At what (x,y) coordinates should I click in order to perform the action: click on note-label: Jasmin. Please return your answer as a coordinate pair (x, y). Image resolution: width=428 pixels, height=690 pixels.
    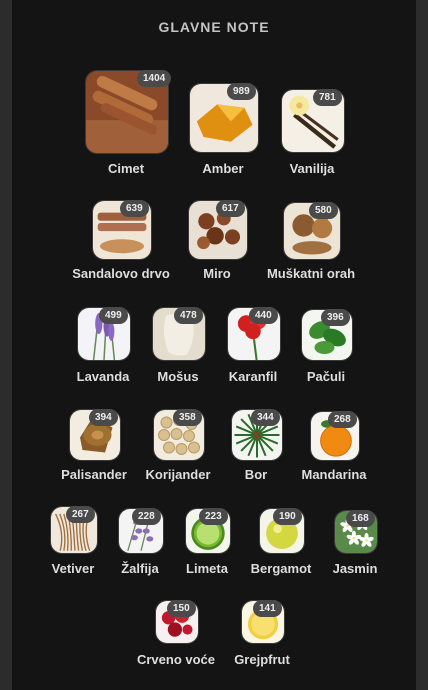
    Looking at the image, I should click on (355, 568).